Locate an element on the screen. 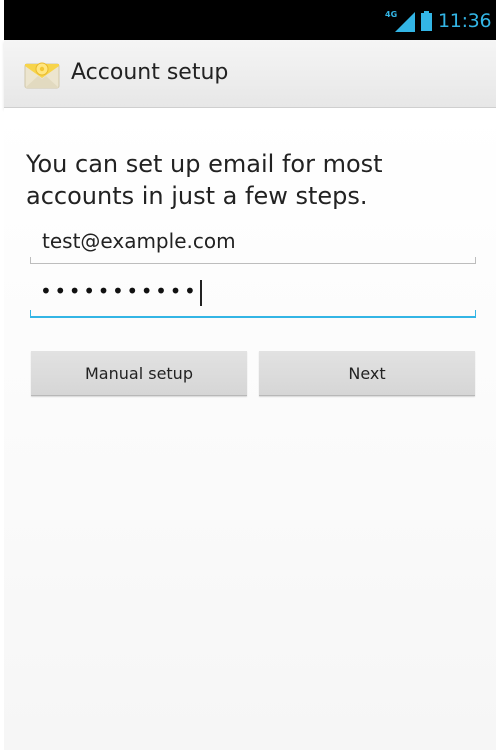  email-field: test@example.com is located at coordinates (253, 243).